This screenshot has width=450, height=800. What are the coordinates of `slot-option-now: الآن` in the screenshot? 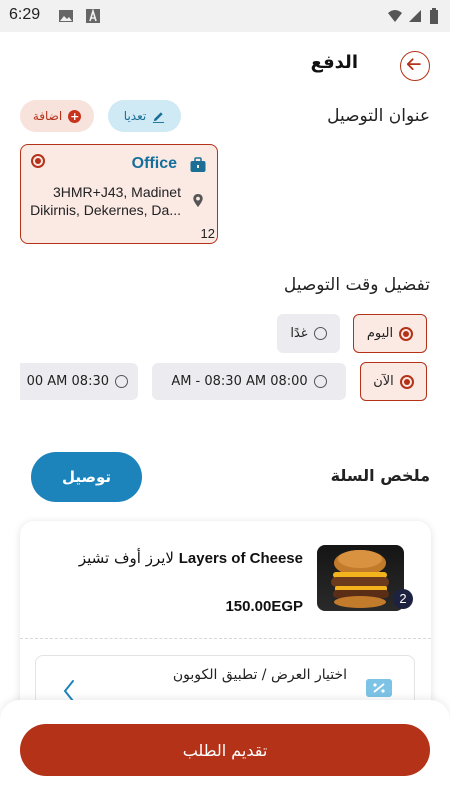 It's located at (393, 381).